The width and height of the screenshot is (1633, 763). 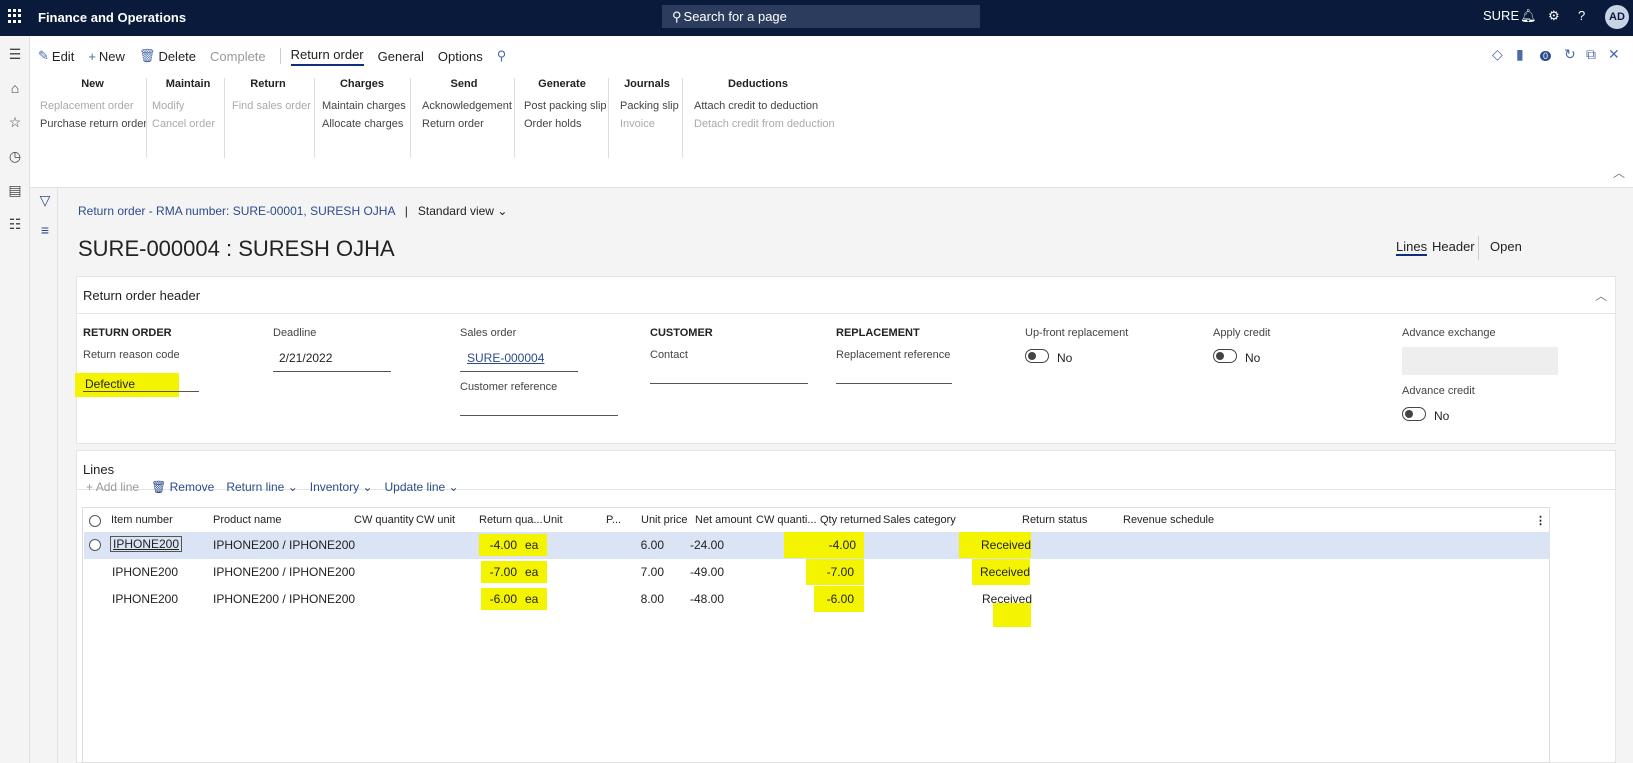 I want to click on home-icon: ⌂, so click(x=15, y=88).